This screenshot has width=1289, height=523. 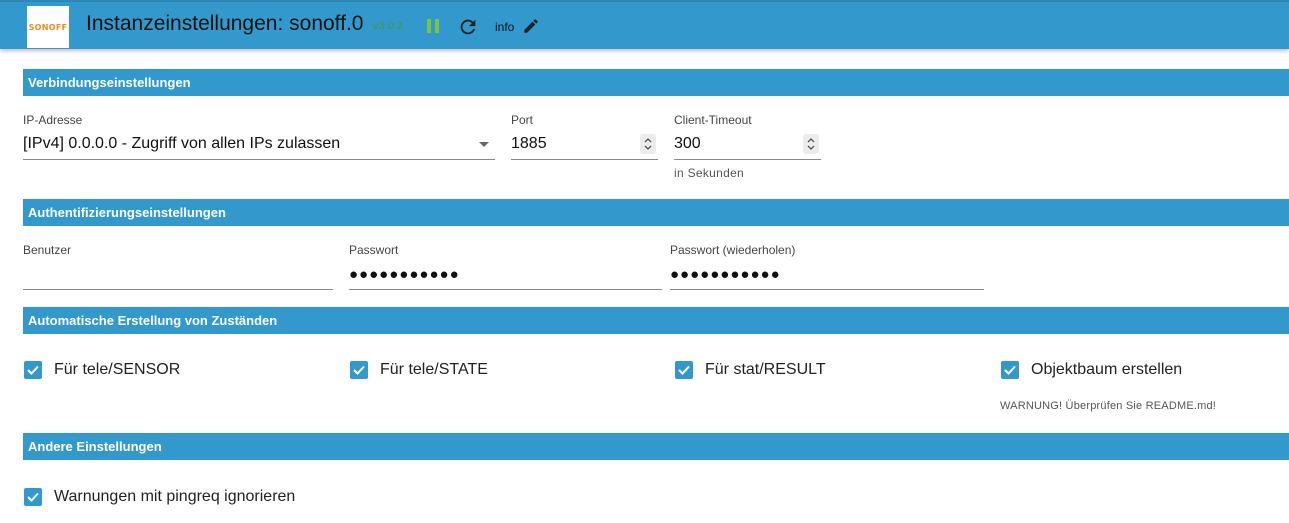 I want to click on version-badge: v3.0.3, so click(x=388, y=26).